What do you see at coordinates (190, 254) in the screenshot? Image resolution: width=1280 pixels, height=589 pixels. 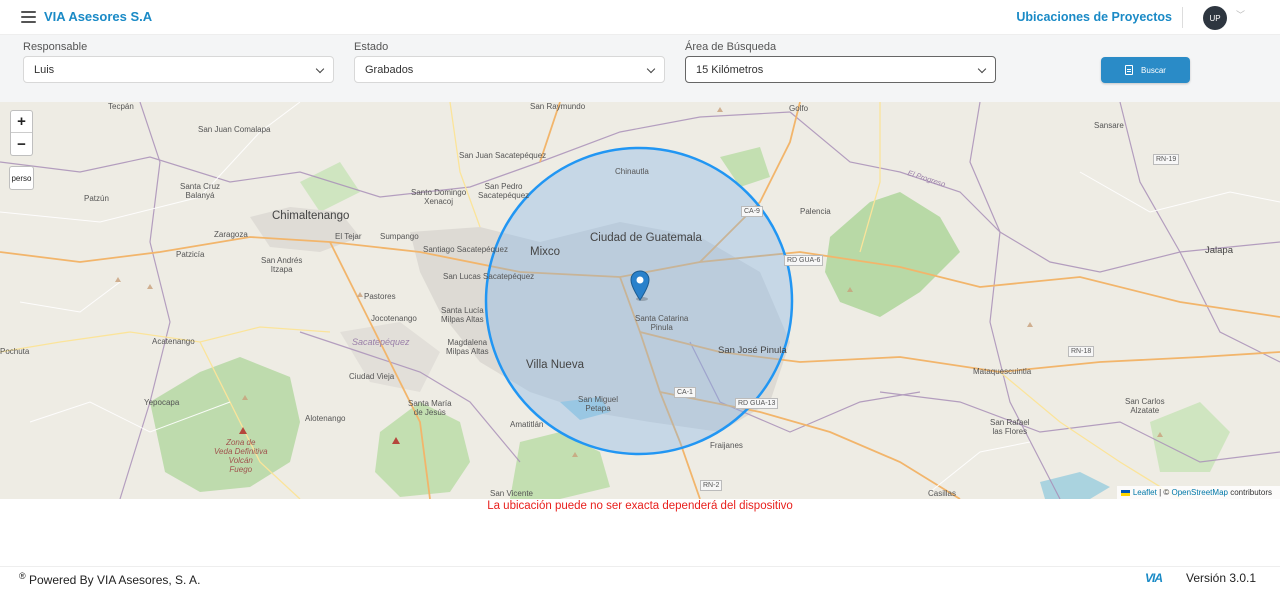 I see `map-label: Patzicía` at bounding box center [190, 254].